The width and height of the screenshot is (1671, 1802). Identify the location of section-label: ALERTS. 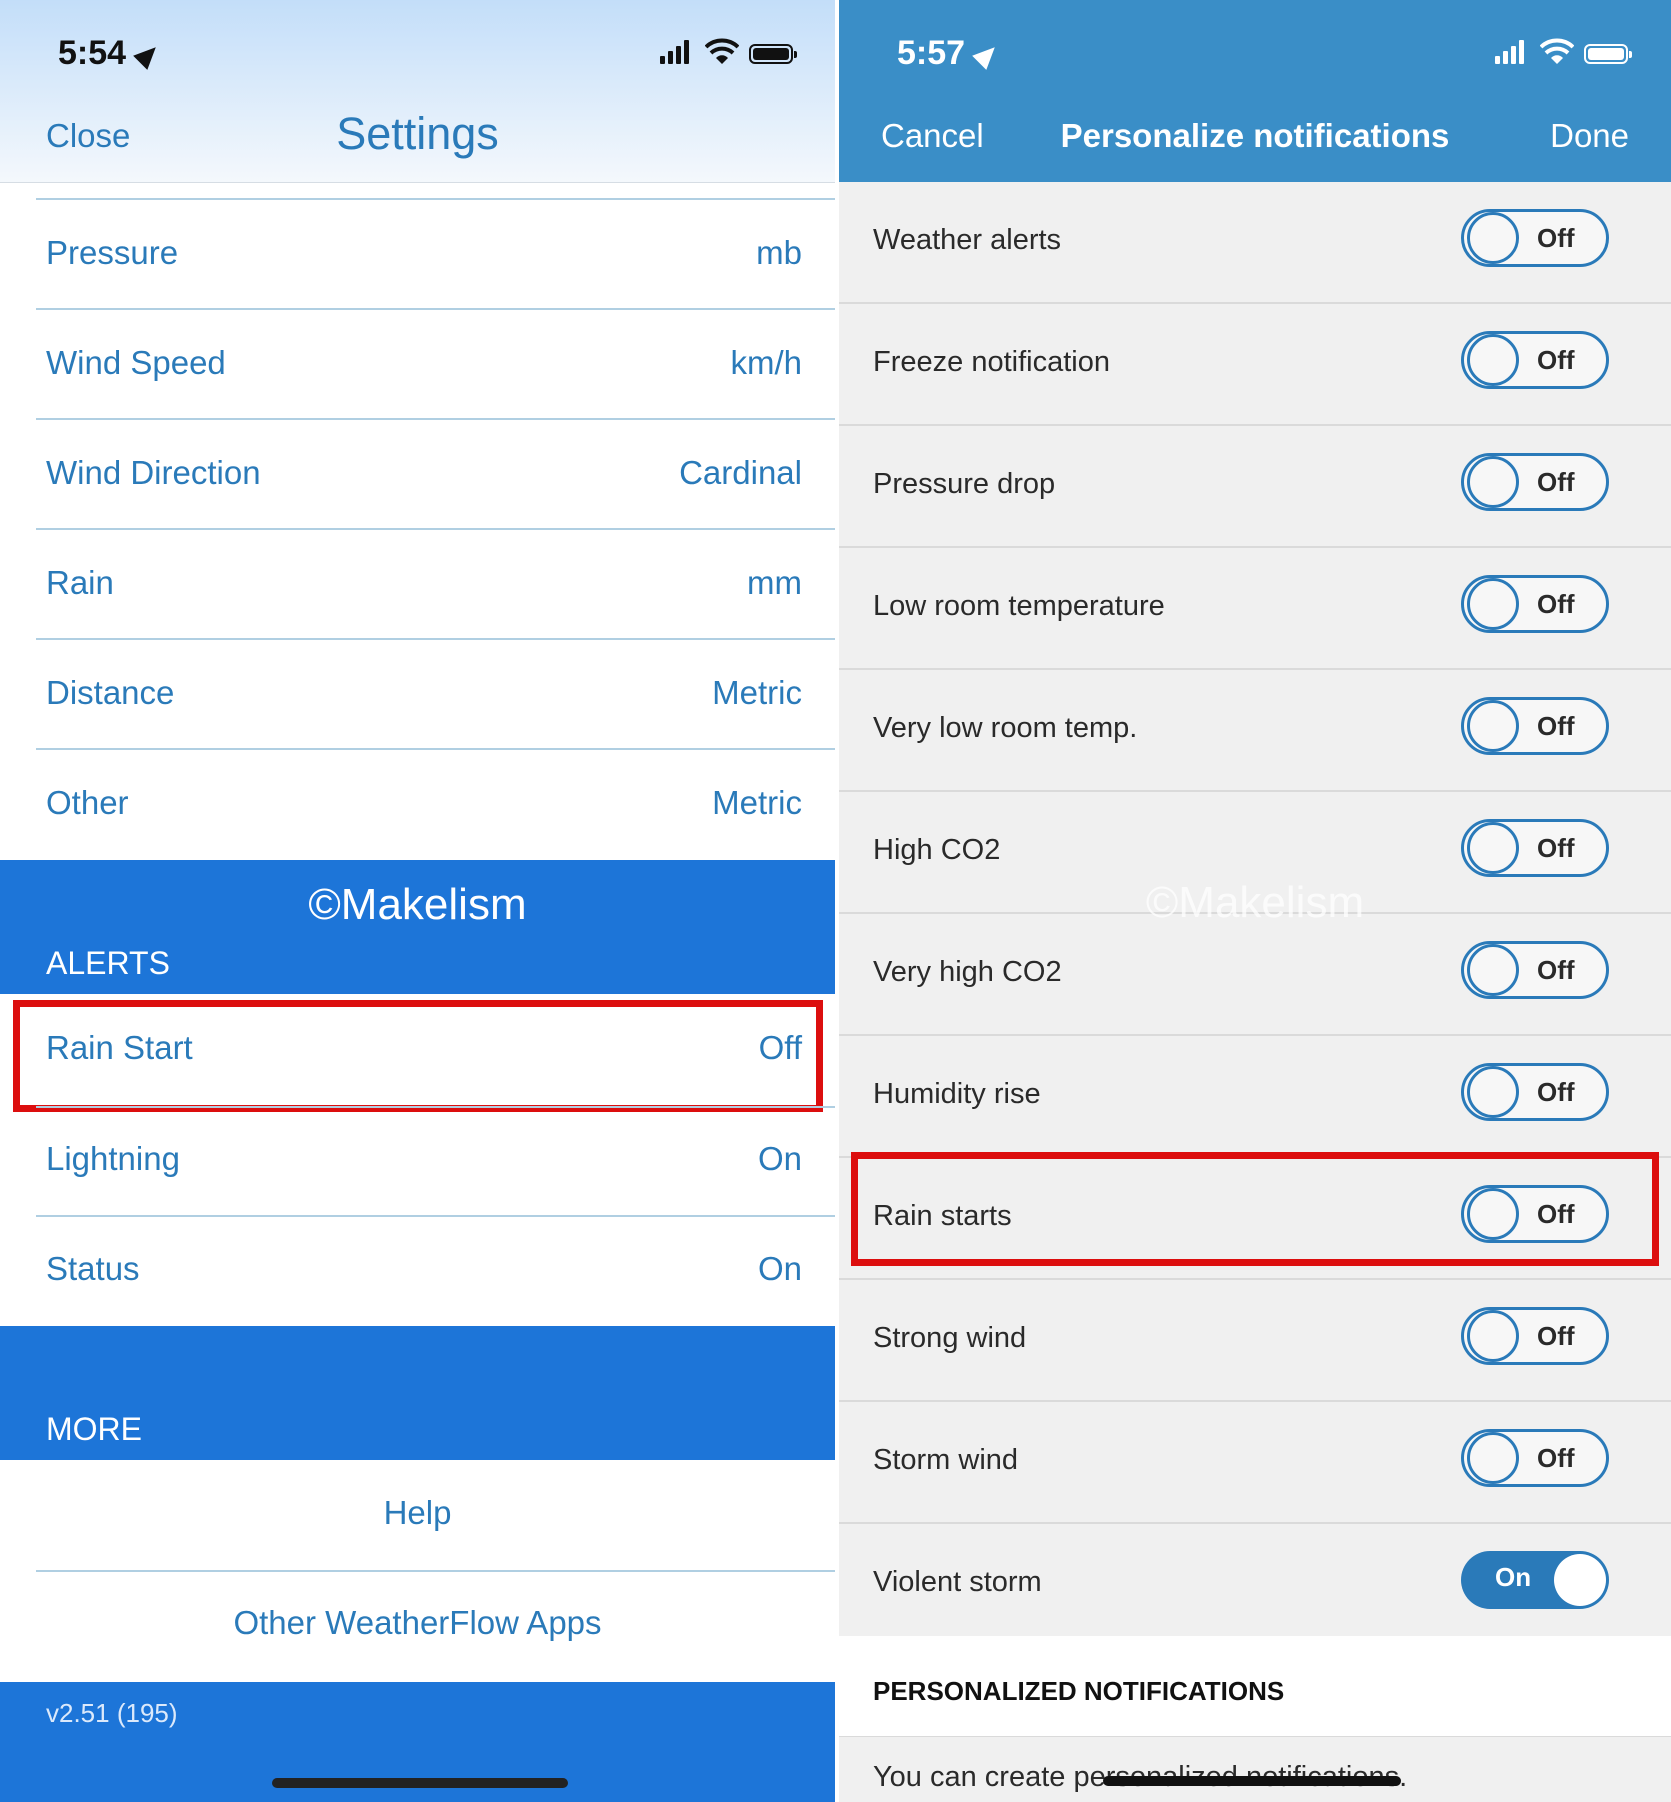
(108, 963).